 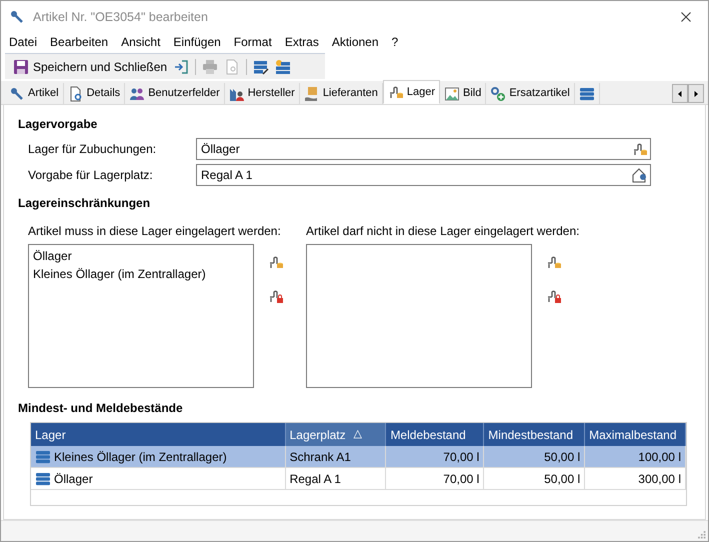 I want to click on list-item: Öllager, so click(x=52, y=256).